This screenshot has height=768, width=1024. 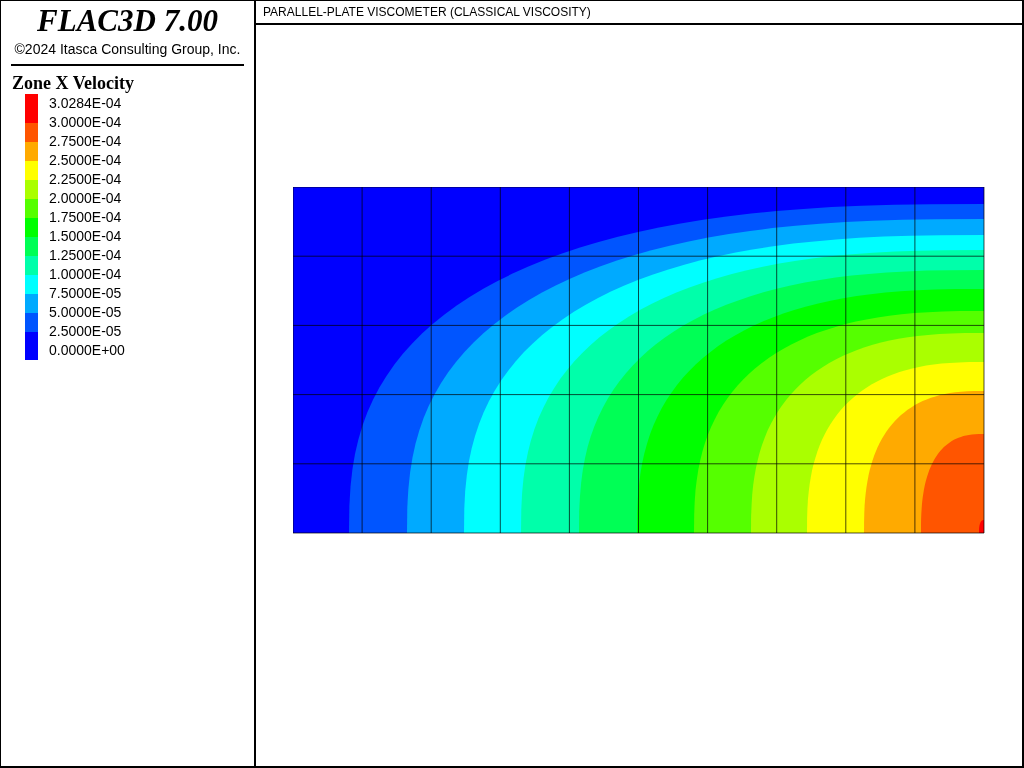 I want to click on legend-value-label: 5.0000E-05, so click(x=86, y=312).